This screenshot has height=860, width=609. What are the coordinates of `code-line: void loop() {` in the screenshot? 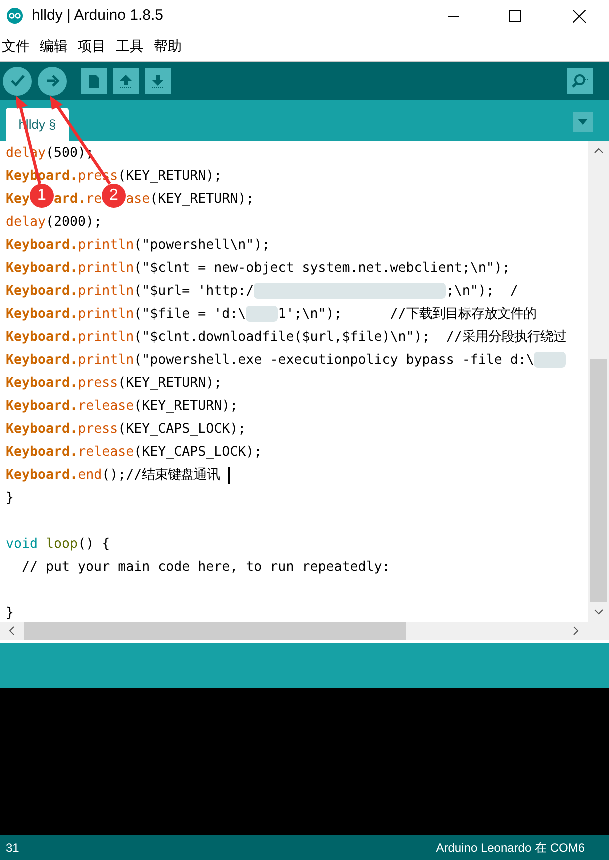 It's located at (58, 545).